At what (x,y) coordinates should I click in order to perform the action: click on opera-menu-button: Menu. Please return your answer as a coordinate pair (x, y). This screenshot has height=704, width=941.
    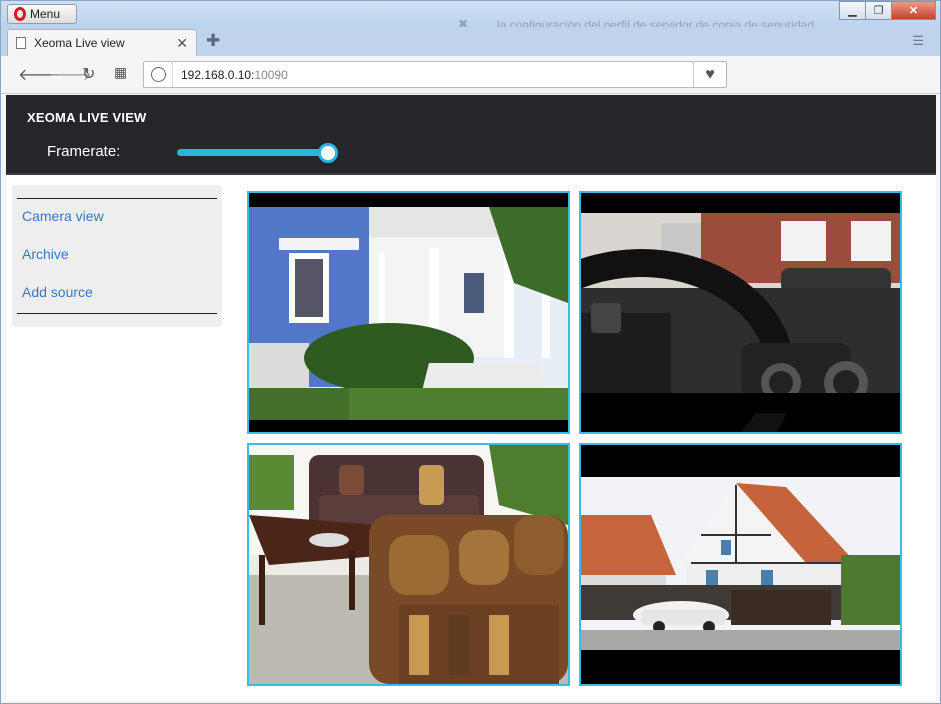
    Looking at the image, I should click on (42, 14).